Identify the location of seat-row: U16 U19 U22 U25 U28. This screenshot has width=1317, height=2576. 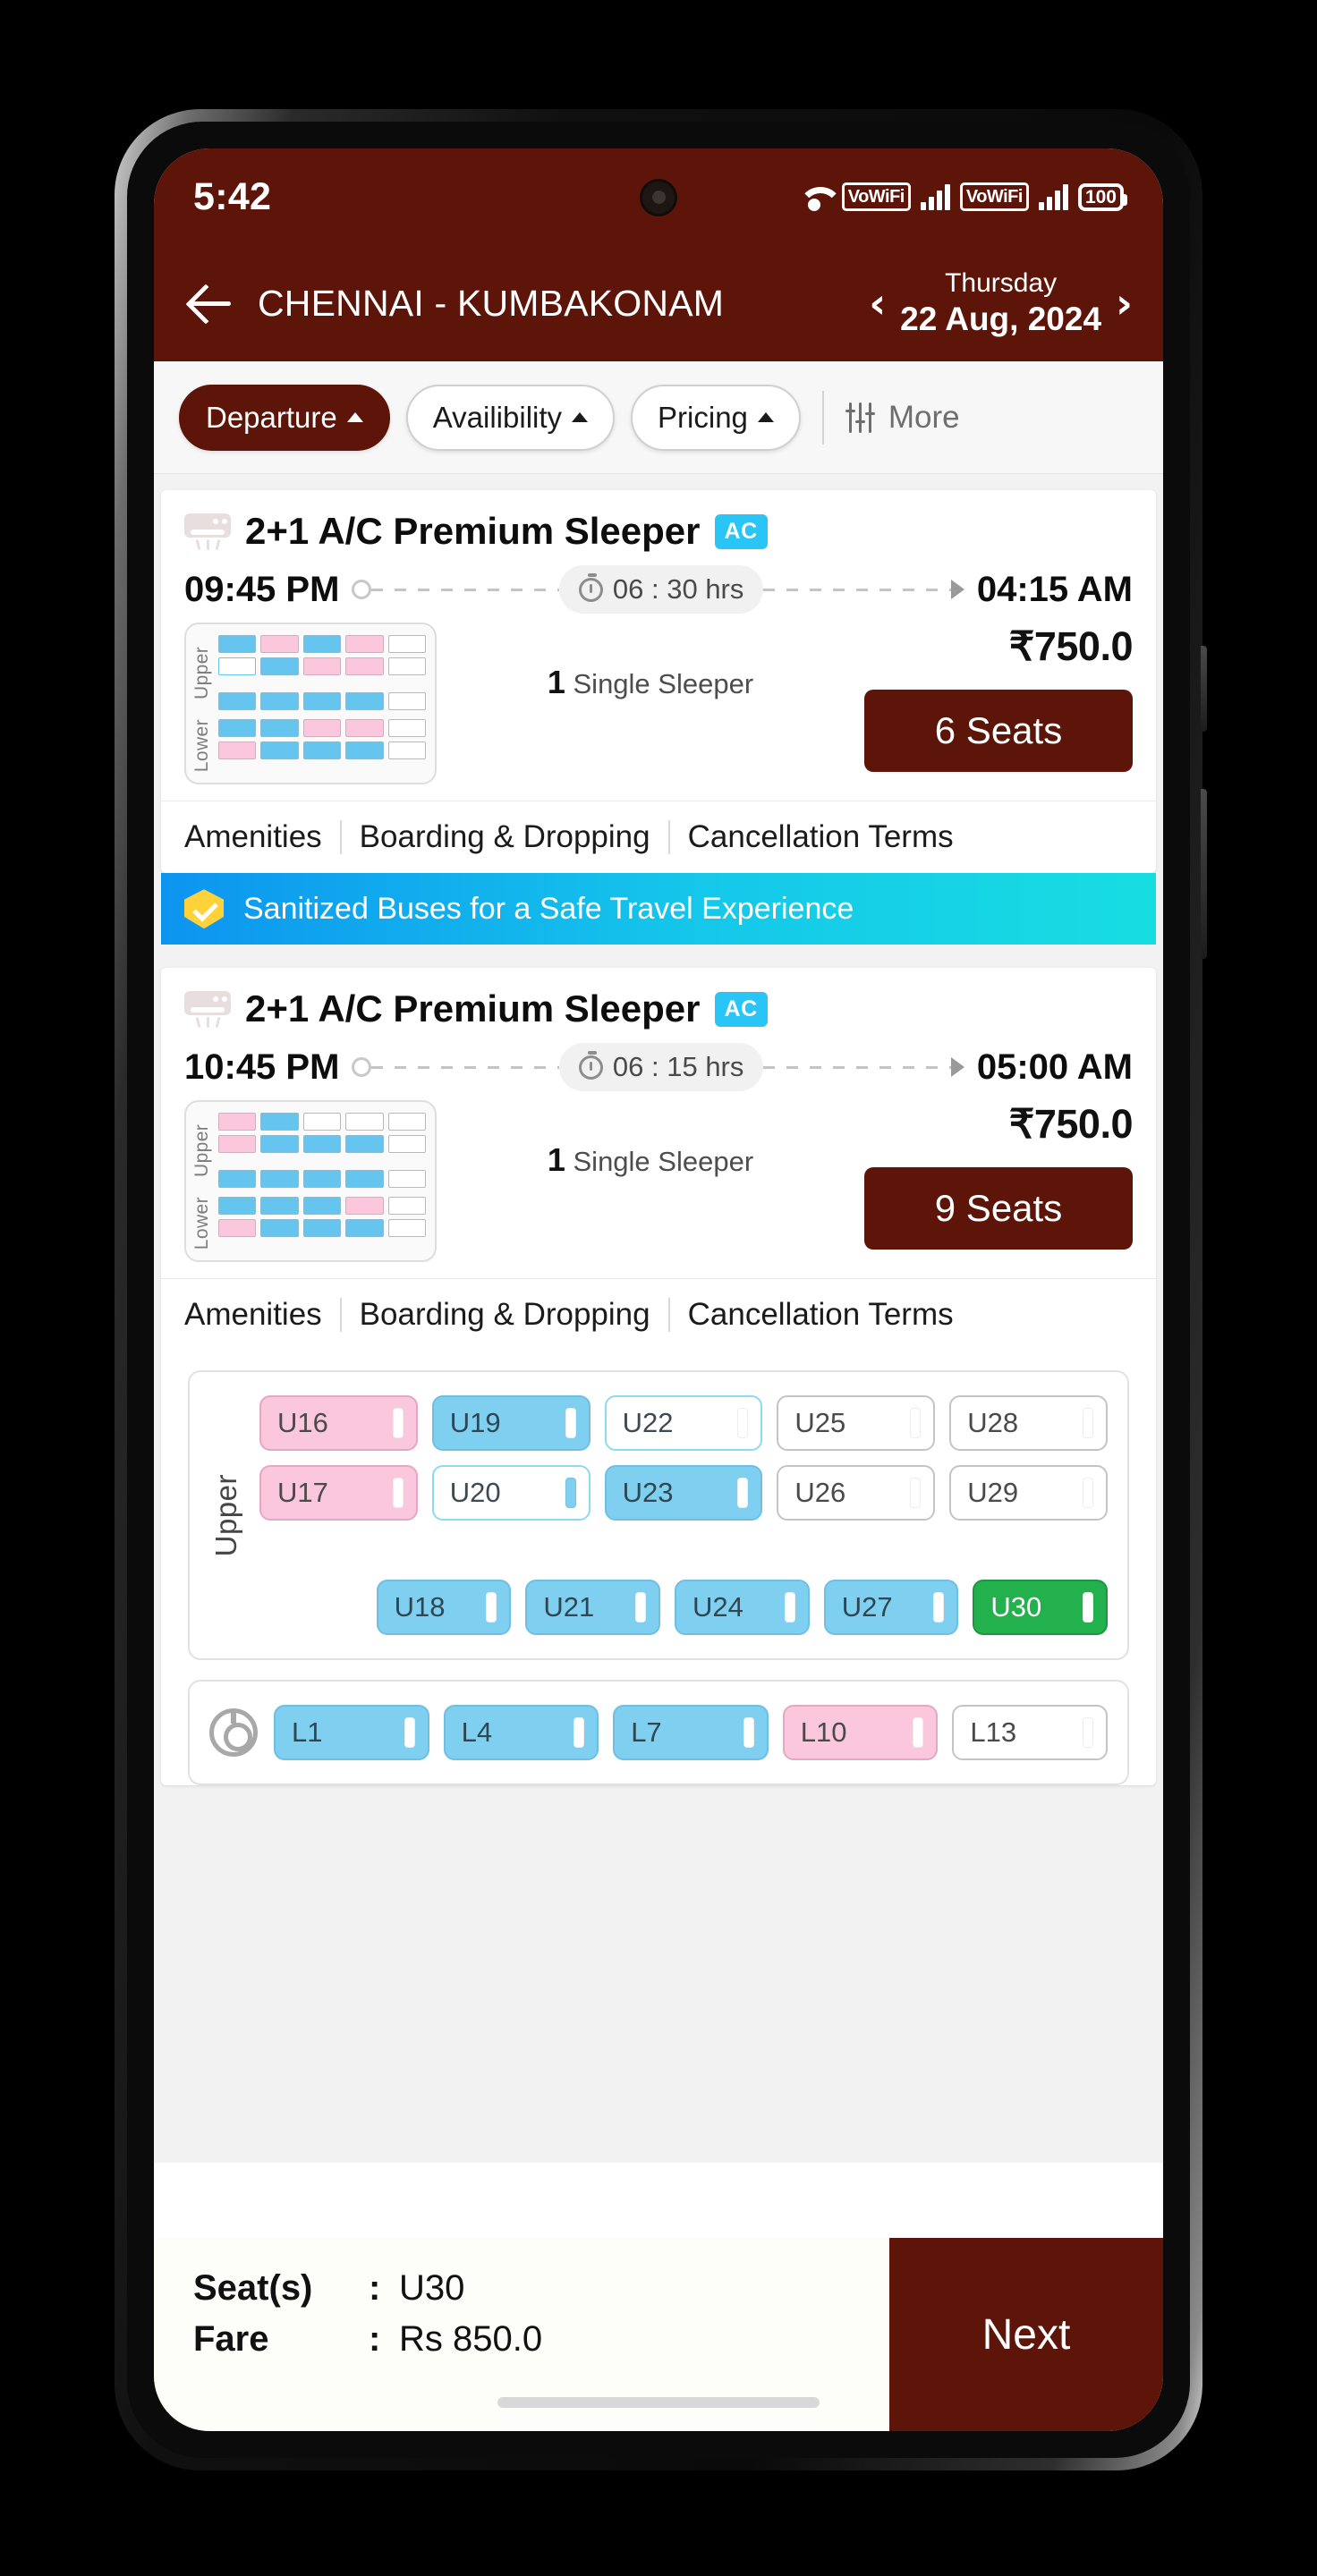
(683, 1423).